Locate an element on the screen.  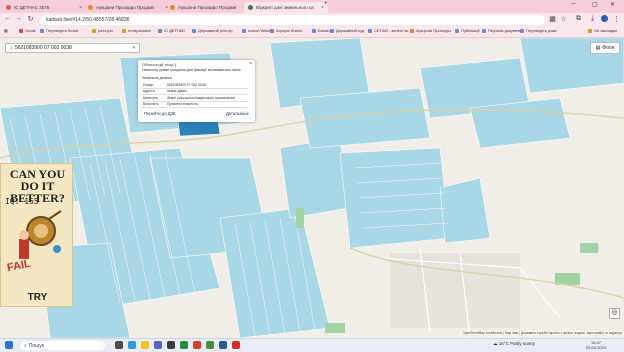
ad-fail-label: FAIL is located at coordinates (19, 266).